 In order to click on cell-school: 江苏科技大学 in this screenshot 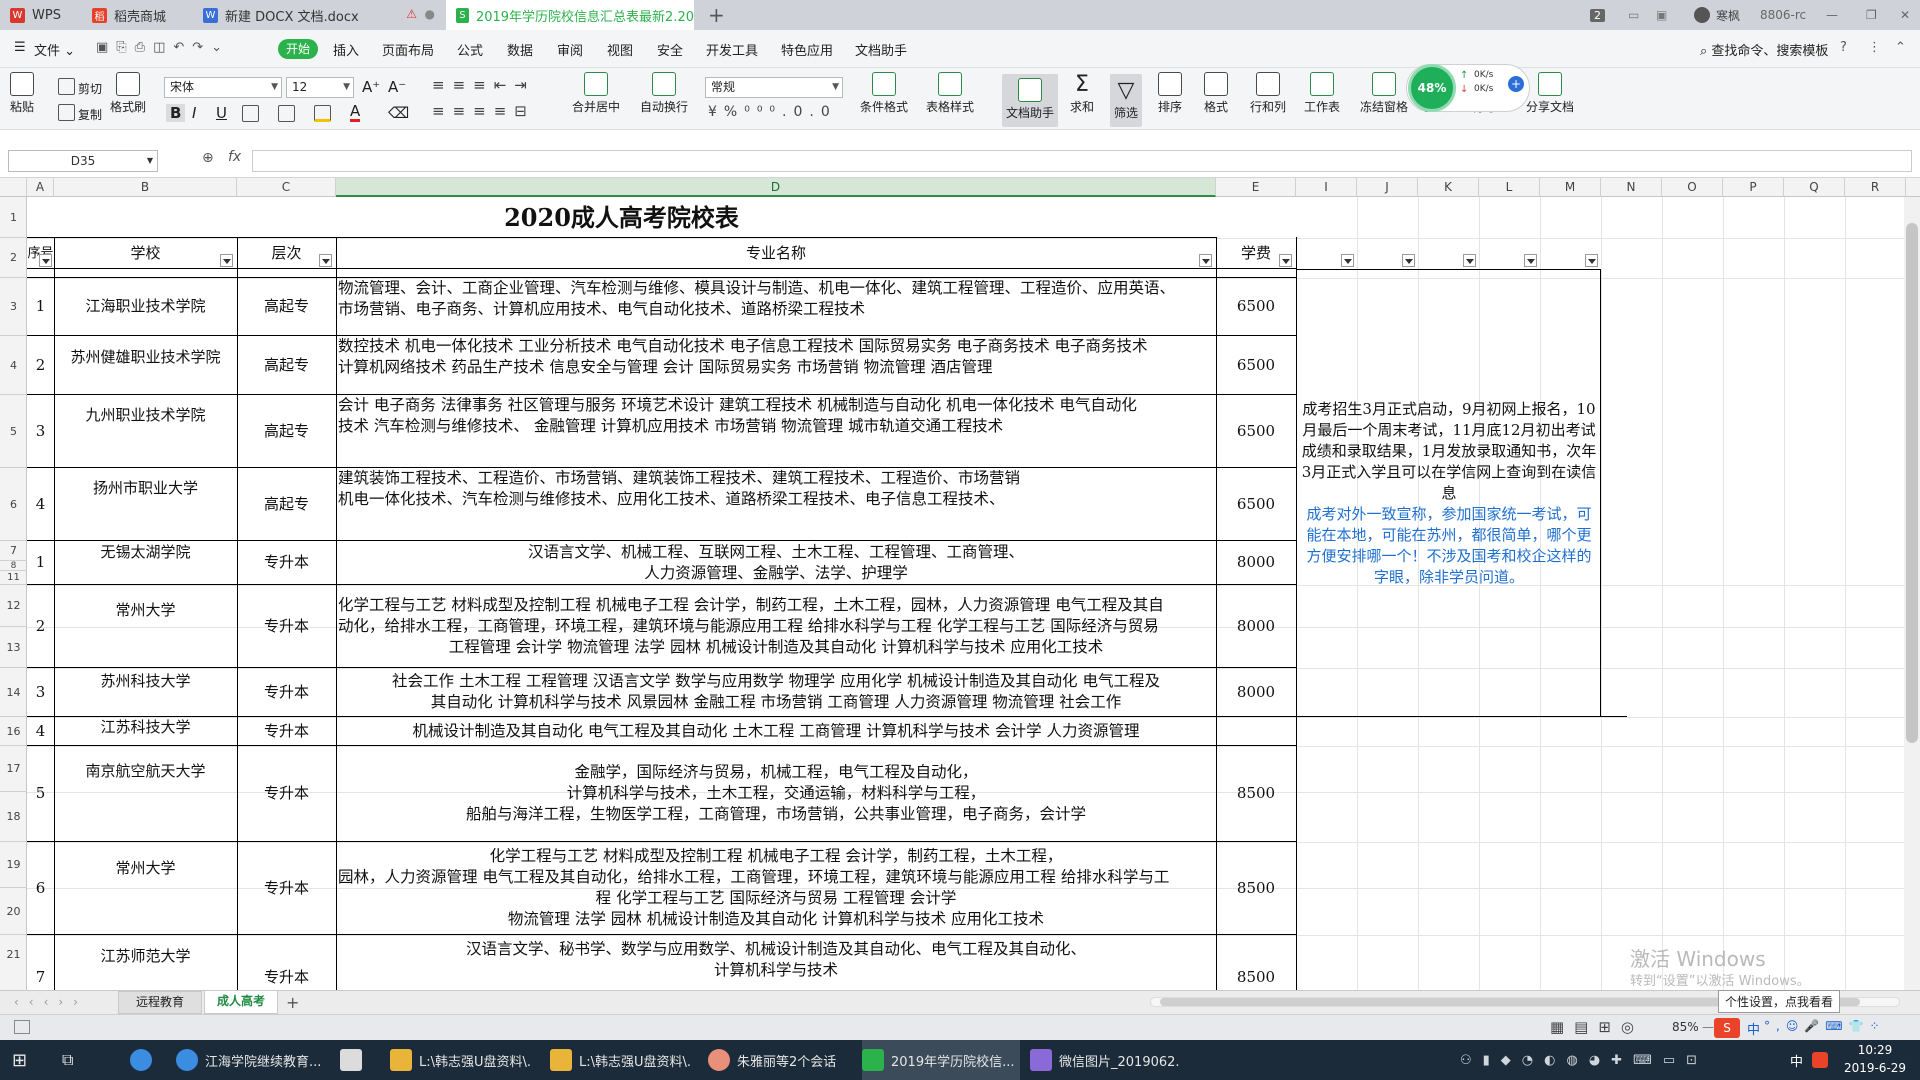, I will do `click(145, 727)`.